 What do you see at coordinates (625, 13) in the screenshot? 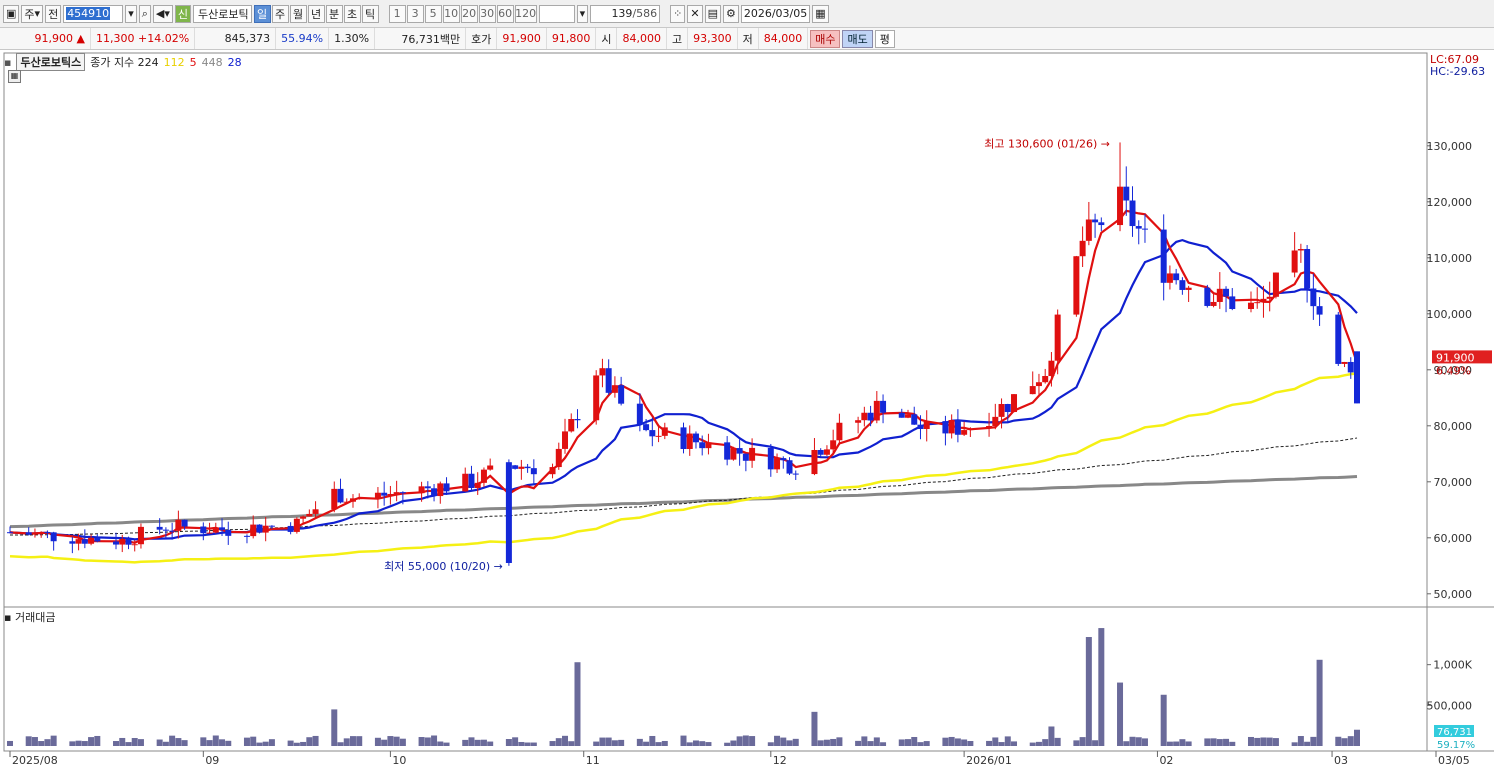
I see `count-field: 139/586` at bounding box center [625, 13].